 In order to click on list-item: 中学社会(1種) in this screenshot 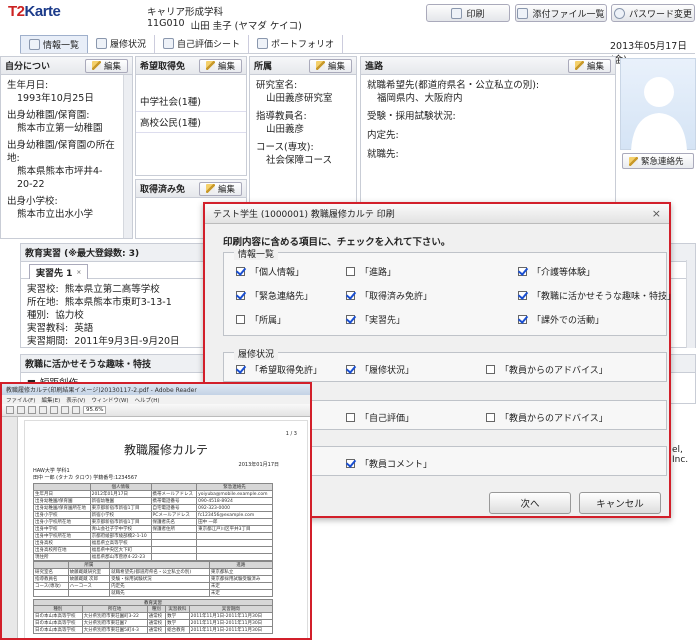, I will do `click(191, 101)`.